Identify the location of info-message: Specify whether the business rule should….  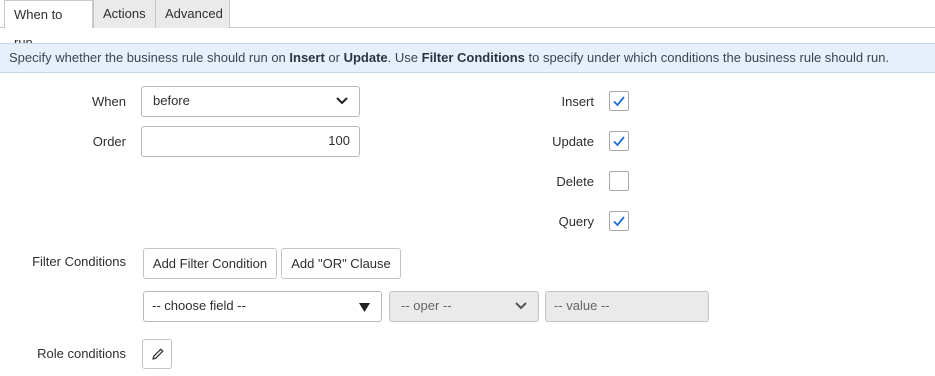
(467, 58).